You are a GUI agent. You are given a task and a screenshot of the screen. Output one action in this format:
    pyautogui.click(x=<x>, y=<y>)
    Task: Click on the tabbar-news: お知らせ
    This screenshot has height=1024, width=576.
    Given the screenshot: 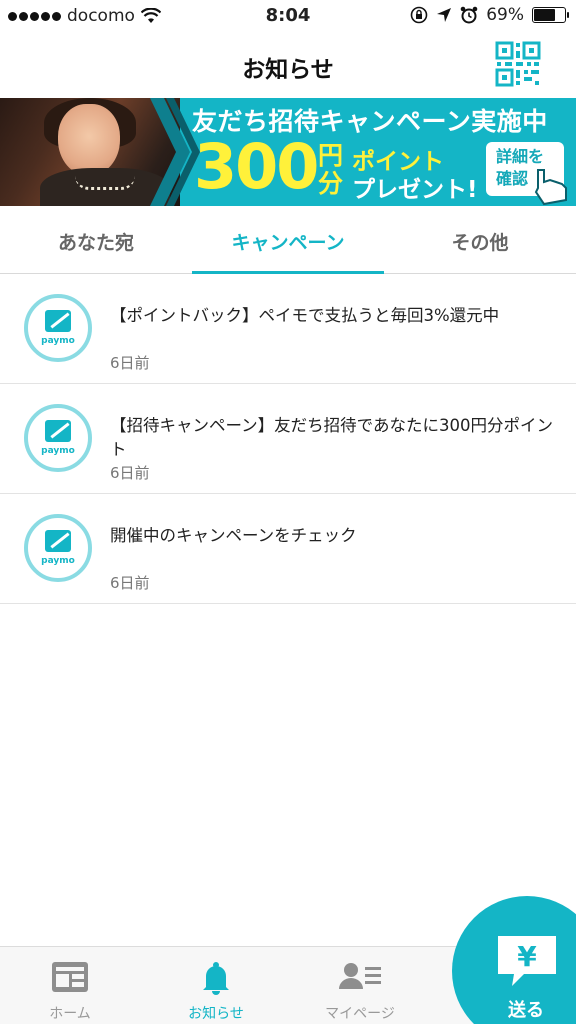 What is the action you would take?
    pyautogui.click(x=216, y=985)
    